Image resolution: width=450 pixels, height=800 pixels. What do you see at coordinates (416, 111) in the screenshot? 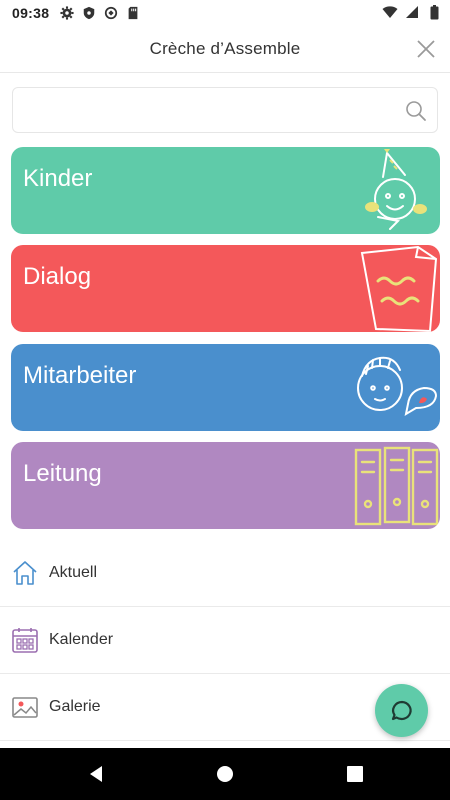
I see `search-icon` at bounding box center [416, 111].